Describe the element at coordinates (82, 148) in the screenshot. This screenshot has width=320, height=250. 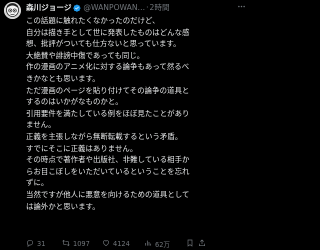
I see `tweet-line: すでにそこに正義はありません。` at that location.